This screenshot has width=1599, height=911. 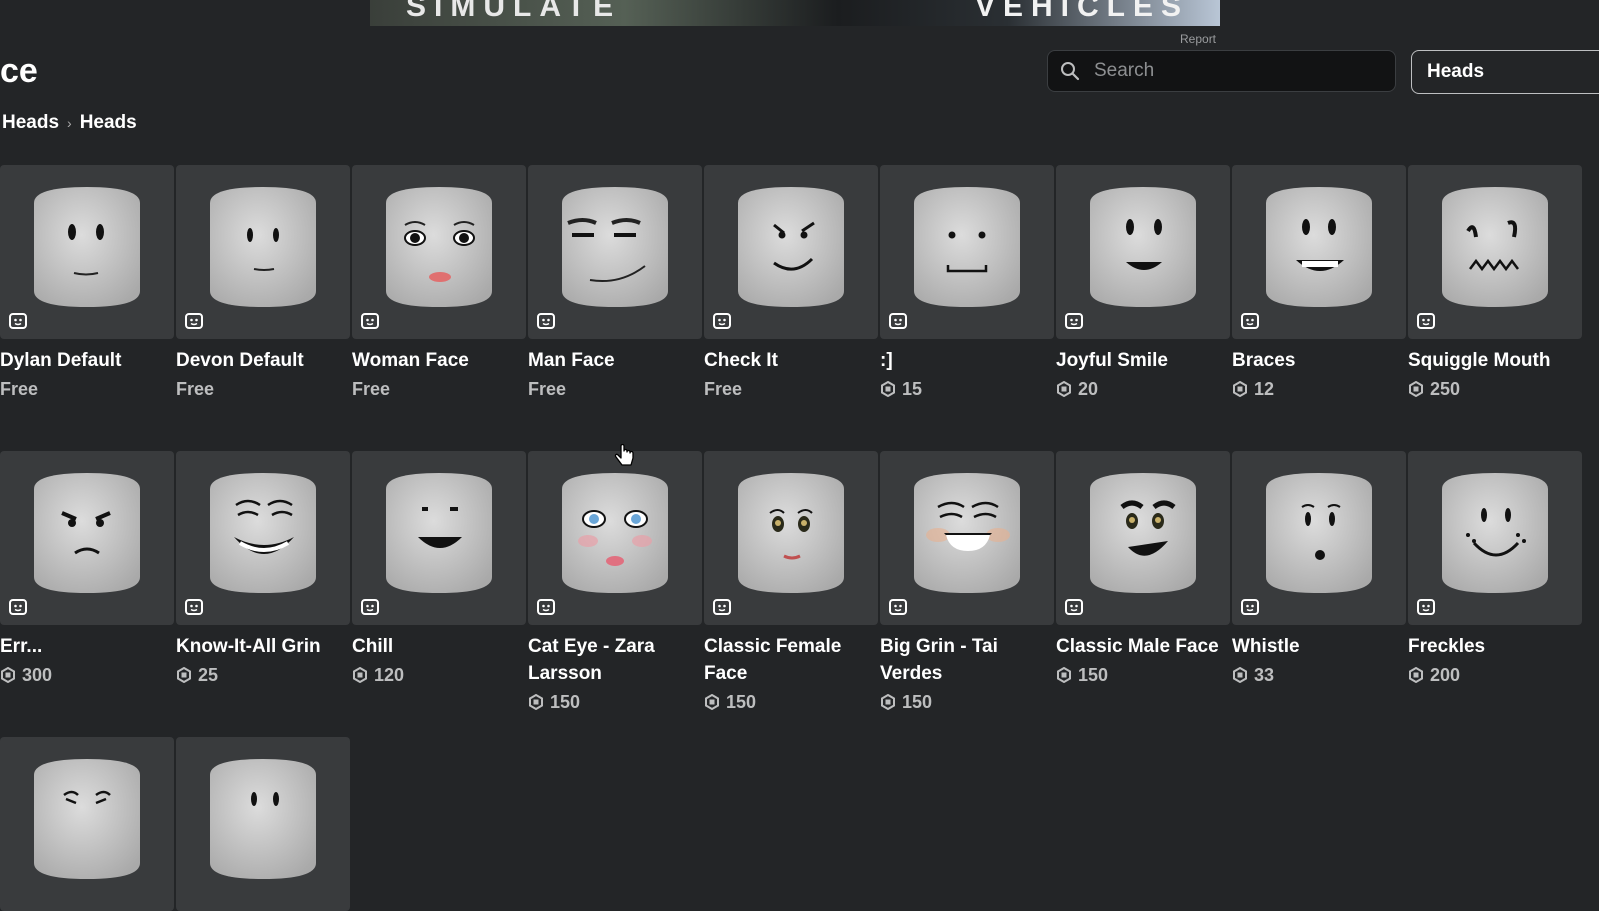 I want to click on catalog-item-card: Check It Free, so click(x=792, y=283).